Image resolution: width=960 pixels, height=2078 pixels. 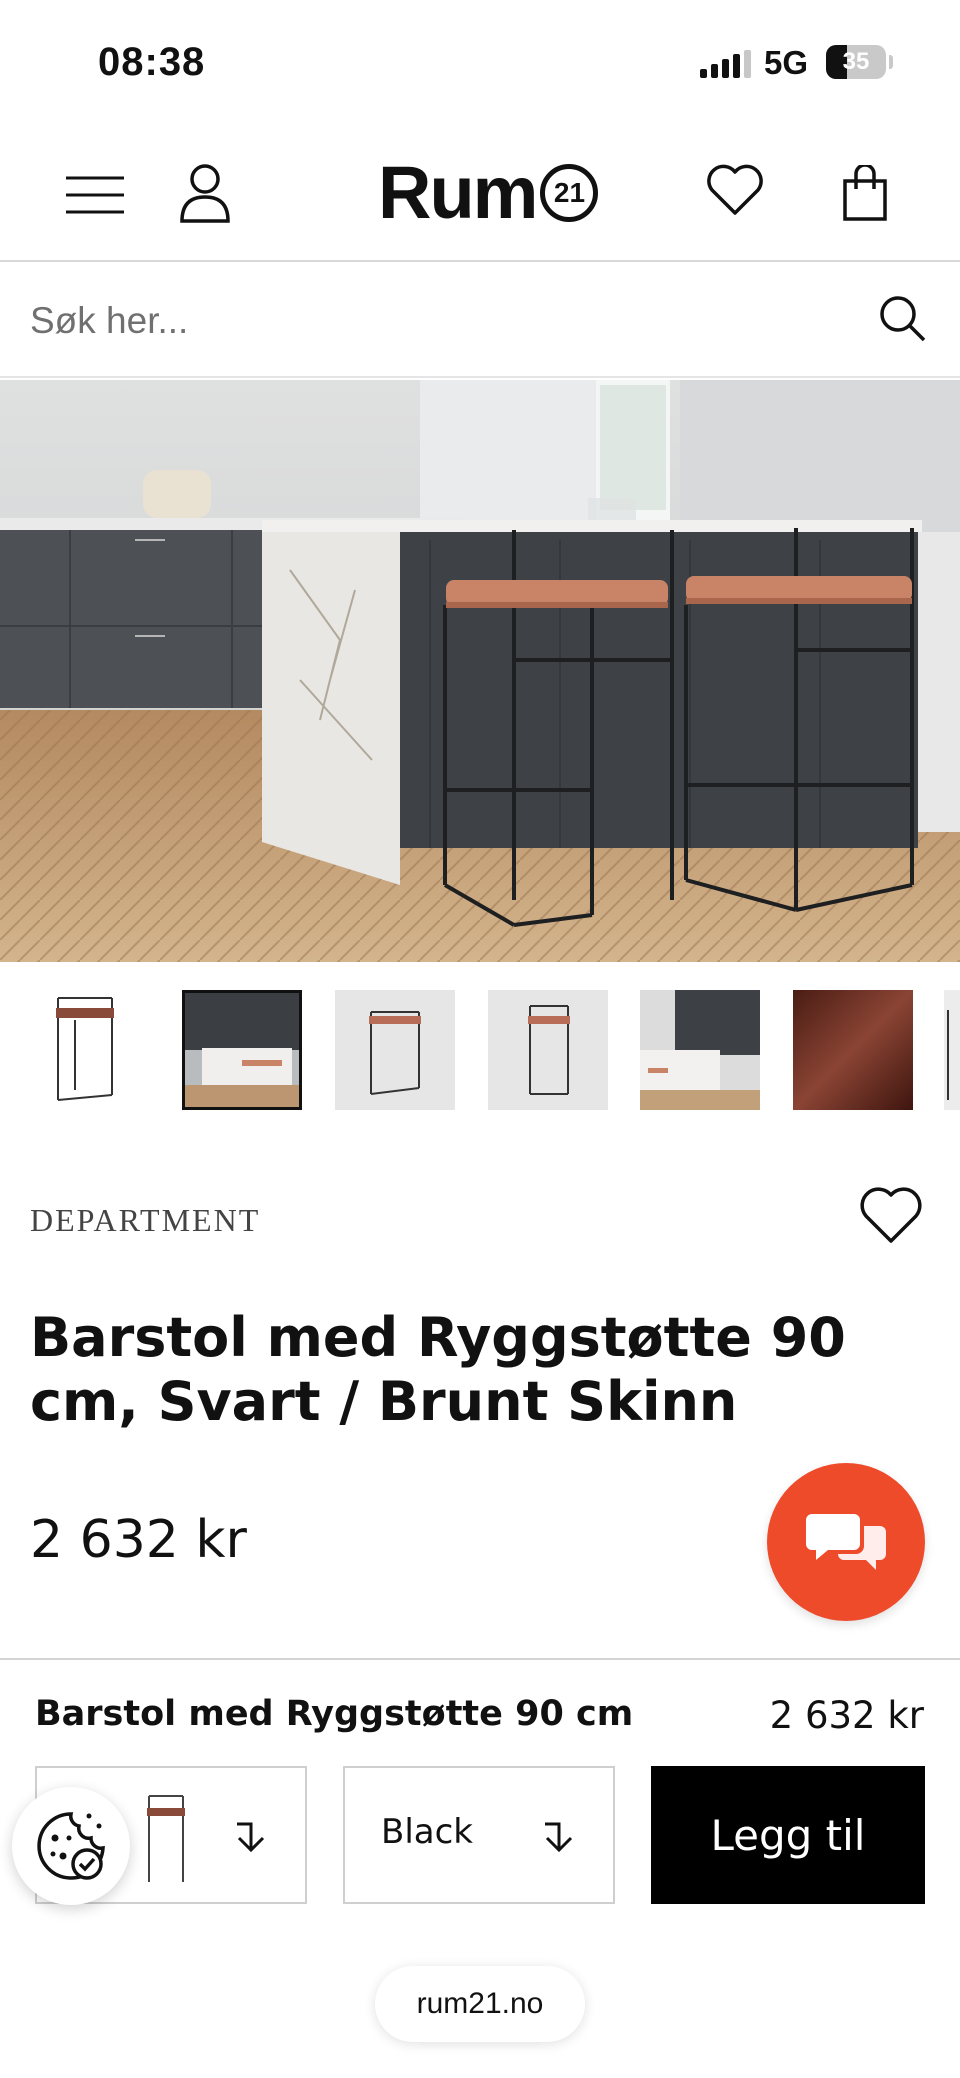 What do you see at coordinates (334, 1714) in the screenshot?
I see `sticky-product-name: Barstol med Ryggstøtte 90 cm` at bounding box center [334, 1714].